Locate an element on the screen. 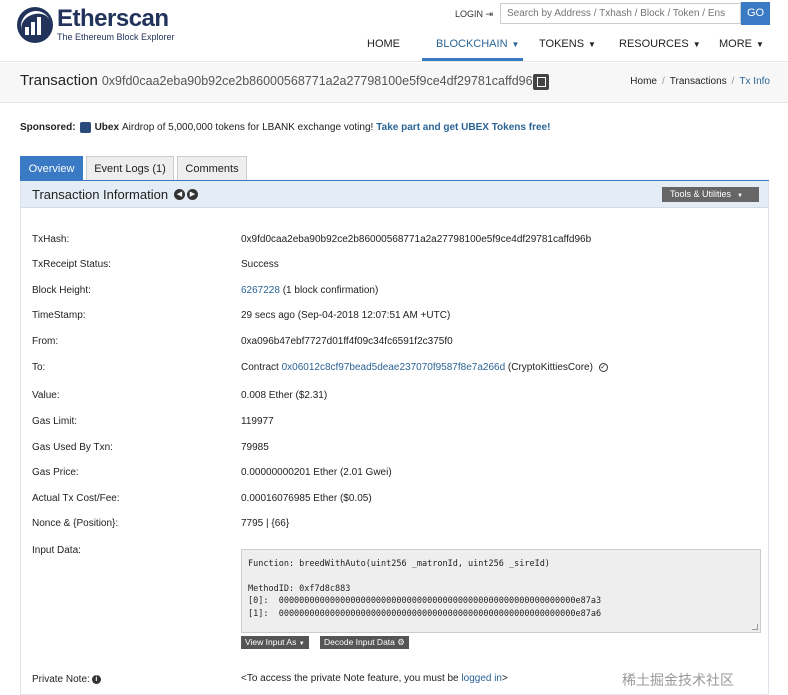 Image resolution: width=788 pixels, height=695 pixels. value-label: Value: is located at coordinates (46, 395).